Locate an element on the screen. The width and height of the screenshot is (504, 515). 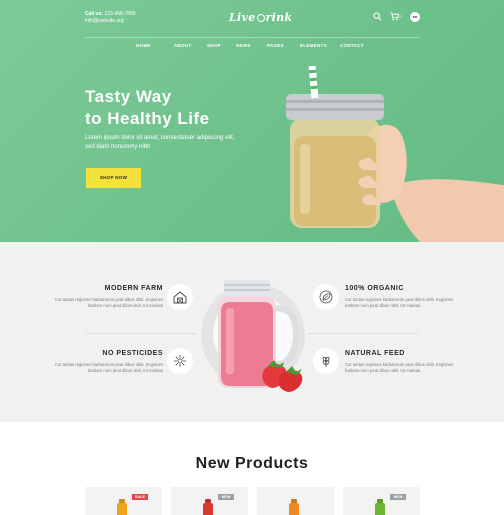
wheat-icon is located at coordinates (326, 361).